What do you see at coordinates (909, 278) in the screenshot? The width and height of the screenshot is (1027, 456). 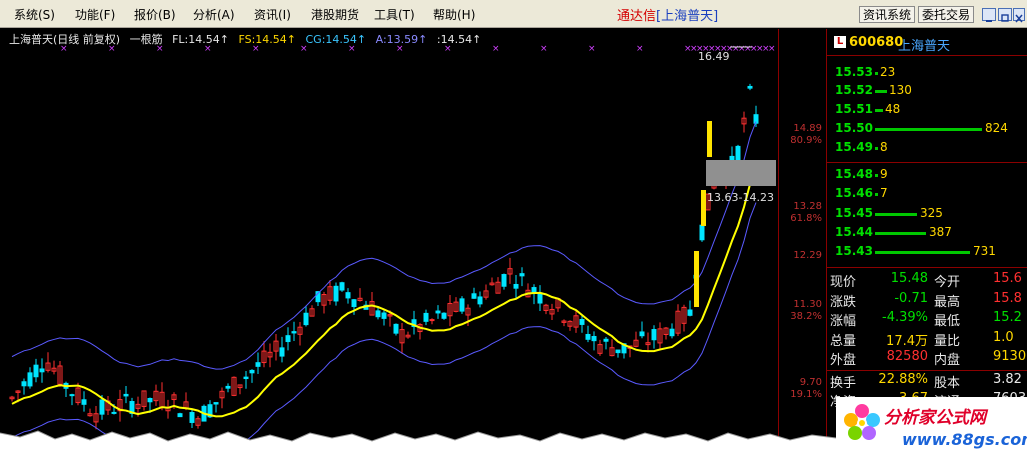 I see `stat-value: 15.48` at bounding box center [909, 278].